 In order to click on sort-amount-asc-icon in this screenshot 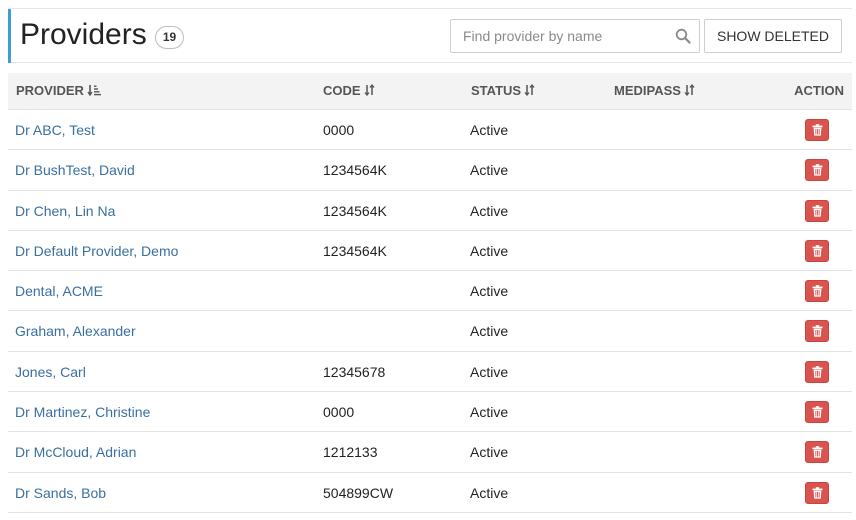, I will do `click(94, 92)`.